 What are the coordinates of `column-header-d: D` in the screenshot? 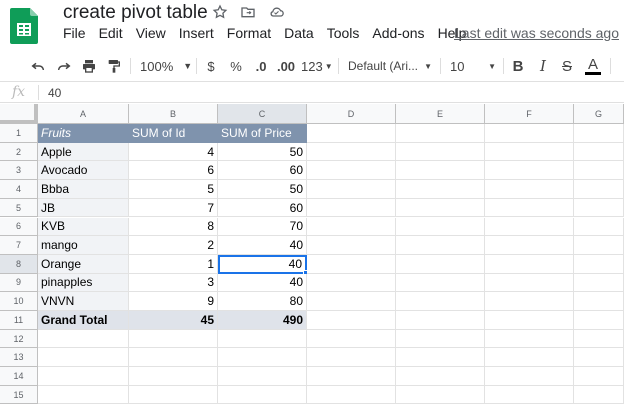 It's located at (351, 114).